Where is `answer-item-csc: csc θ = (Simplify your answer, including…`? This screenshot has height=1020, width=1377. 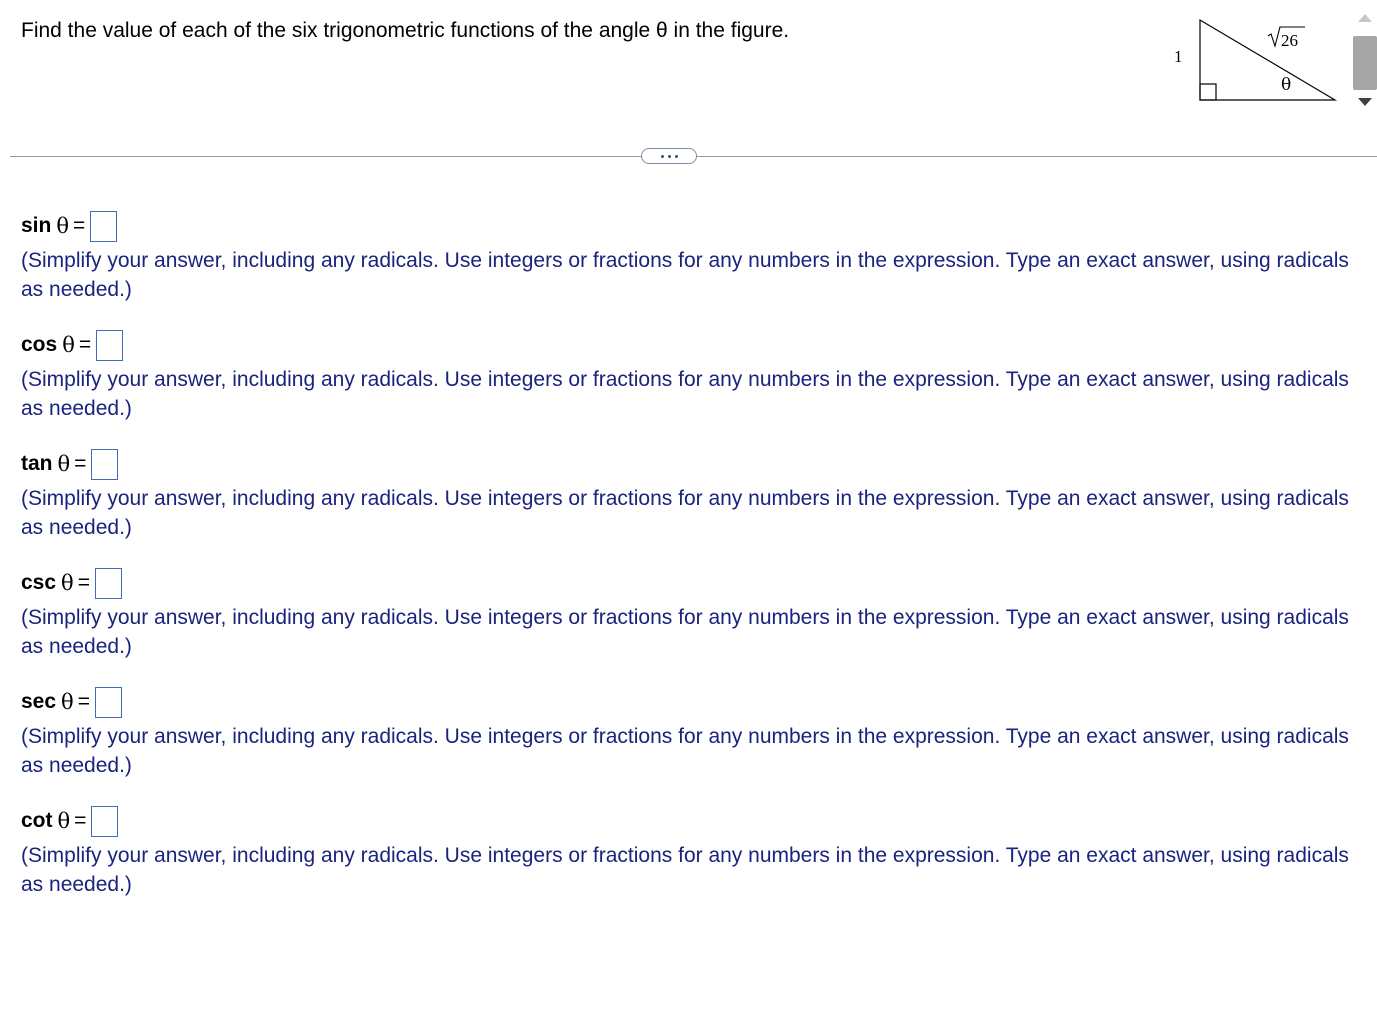
answer-item-csc: csc θ = (Simplify your answer, including… is located at coordinates (686, 625).